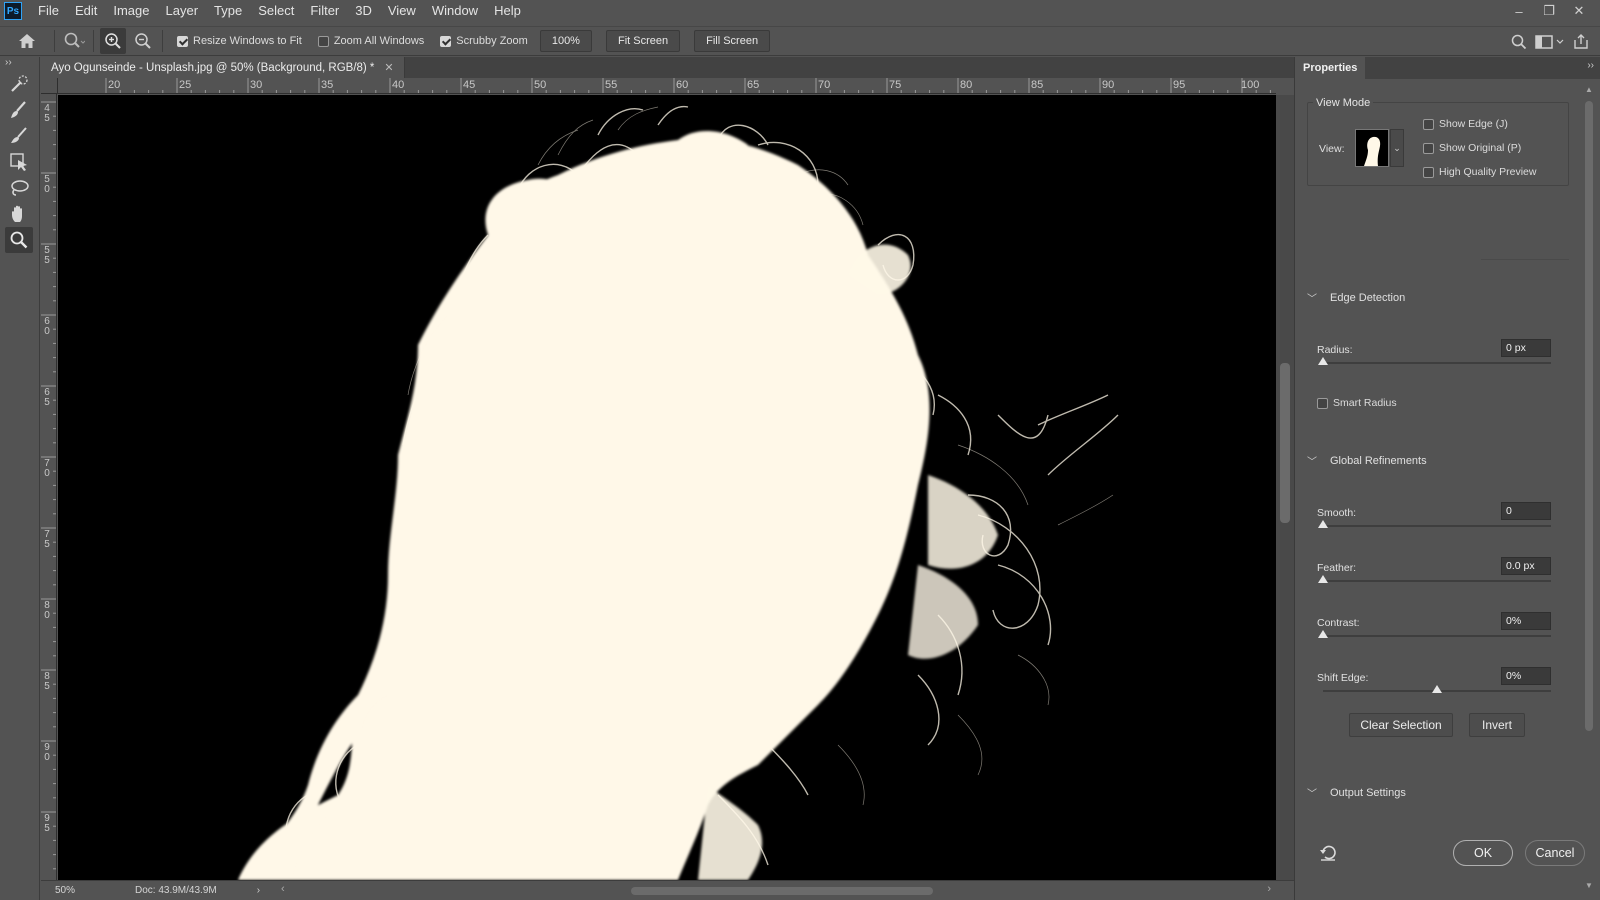  I want to click on ok-button: OK, so click(1483, 853).